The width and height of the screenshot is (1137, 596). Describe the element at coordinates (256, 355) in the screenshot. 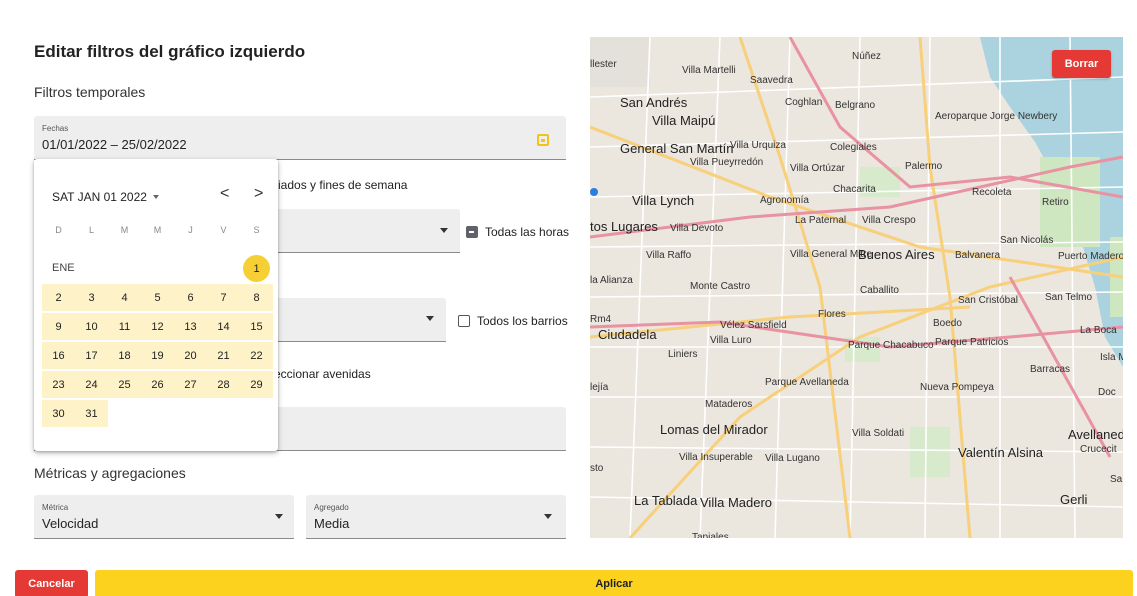

I see `calendar-day: 22` at that location.